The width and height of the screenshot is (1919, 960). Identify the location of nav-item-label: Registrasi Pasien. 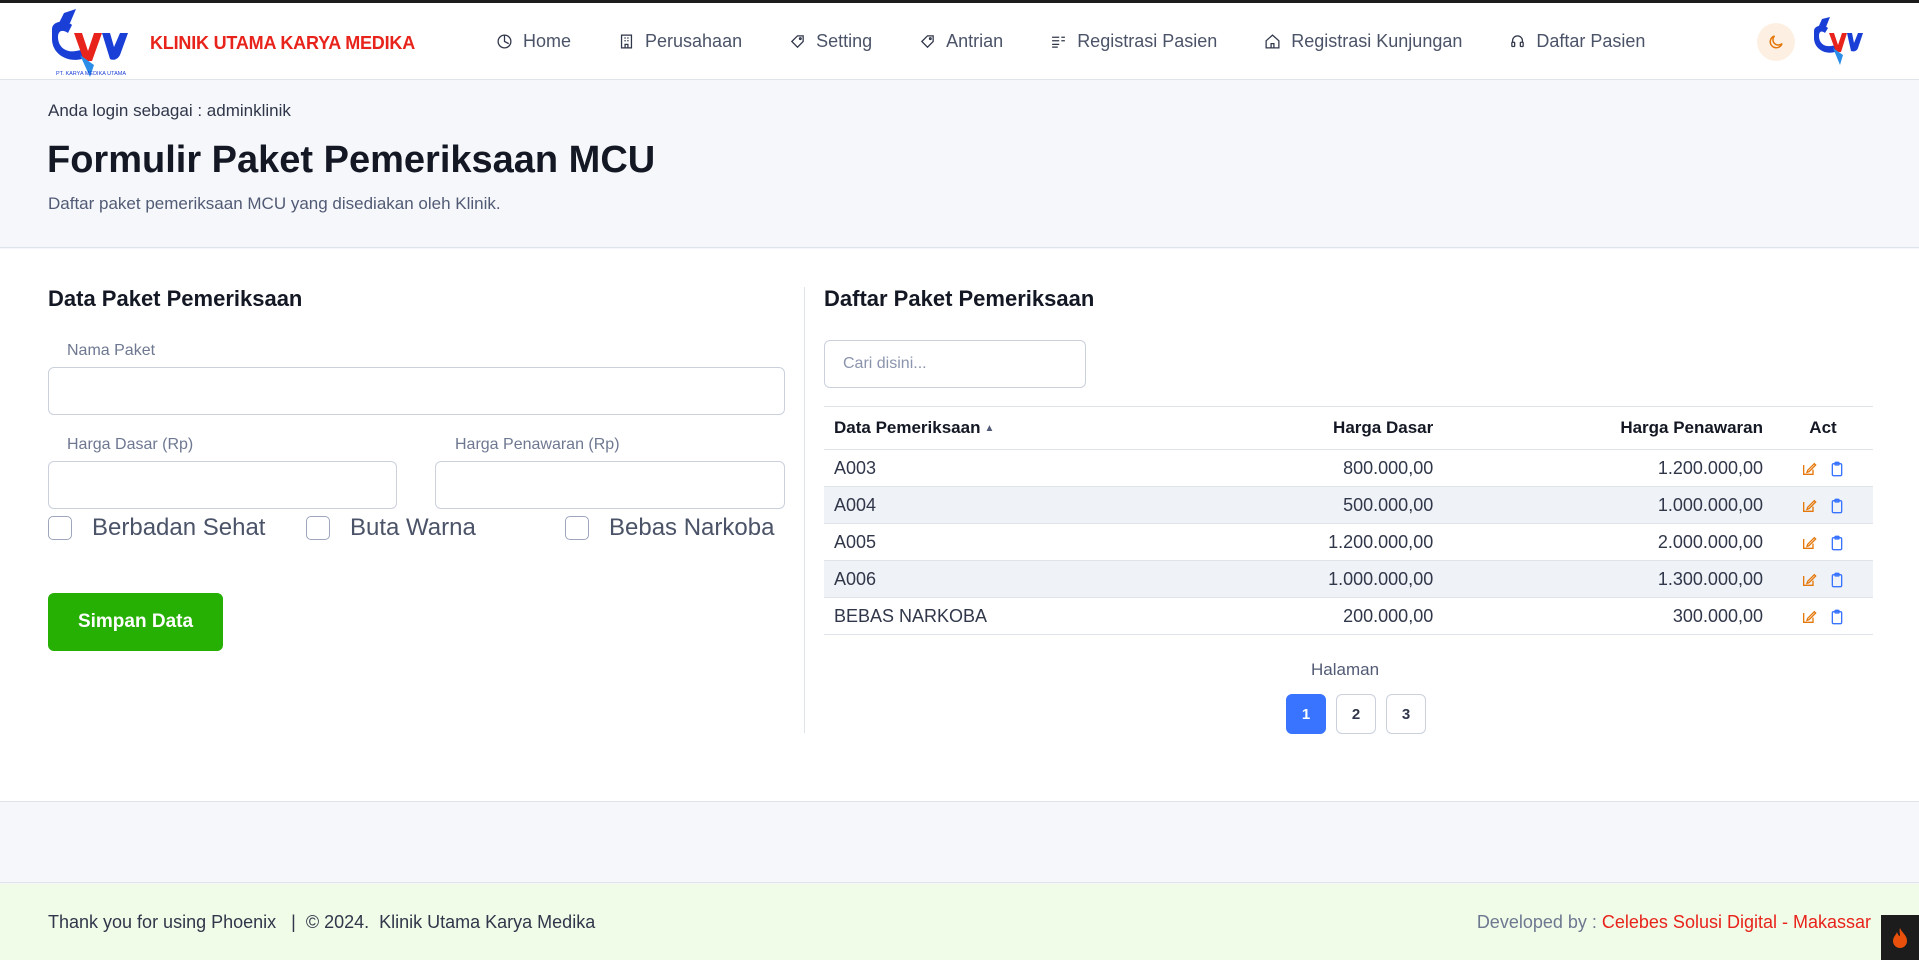
(1147, 41).